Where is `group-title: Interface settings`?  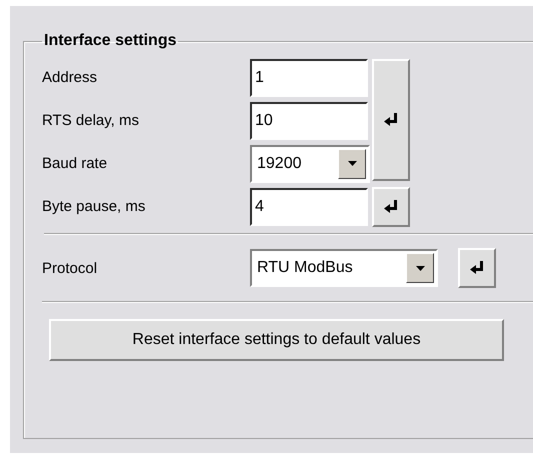
group-title: Interface settings is located at coordinates (110, 41).